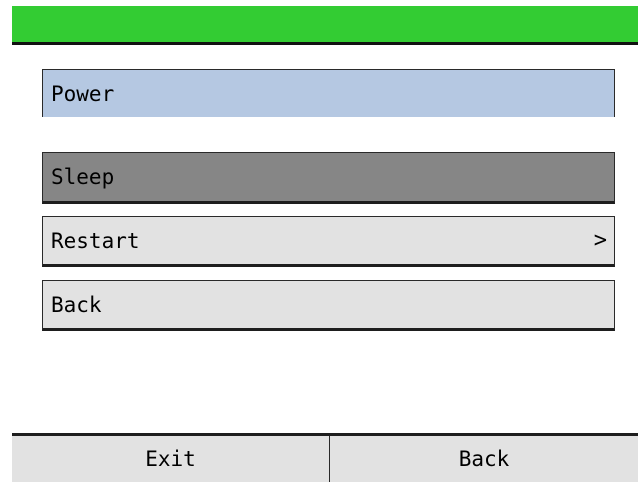 The image size is (638, 482). What do you see at coordinates (600, 240) in the screenshot?
I see `chevron-right-icon: >` at bounding box center [600, 240].